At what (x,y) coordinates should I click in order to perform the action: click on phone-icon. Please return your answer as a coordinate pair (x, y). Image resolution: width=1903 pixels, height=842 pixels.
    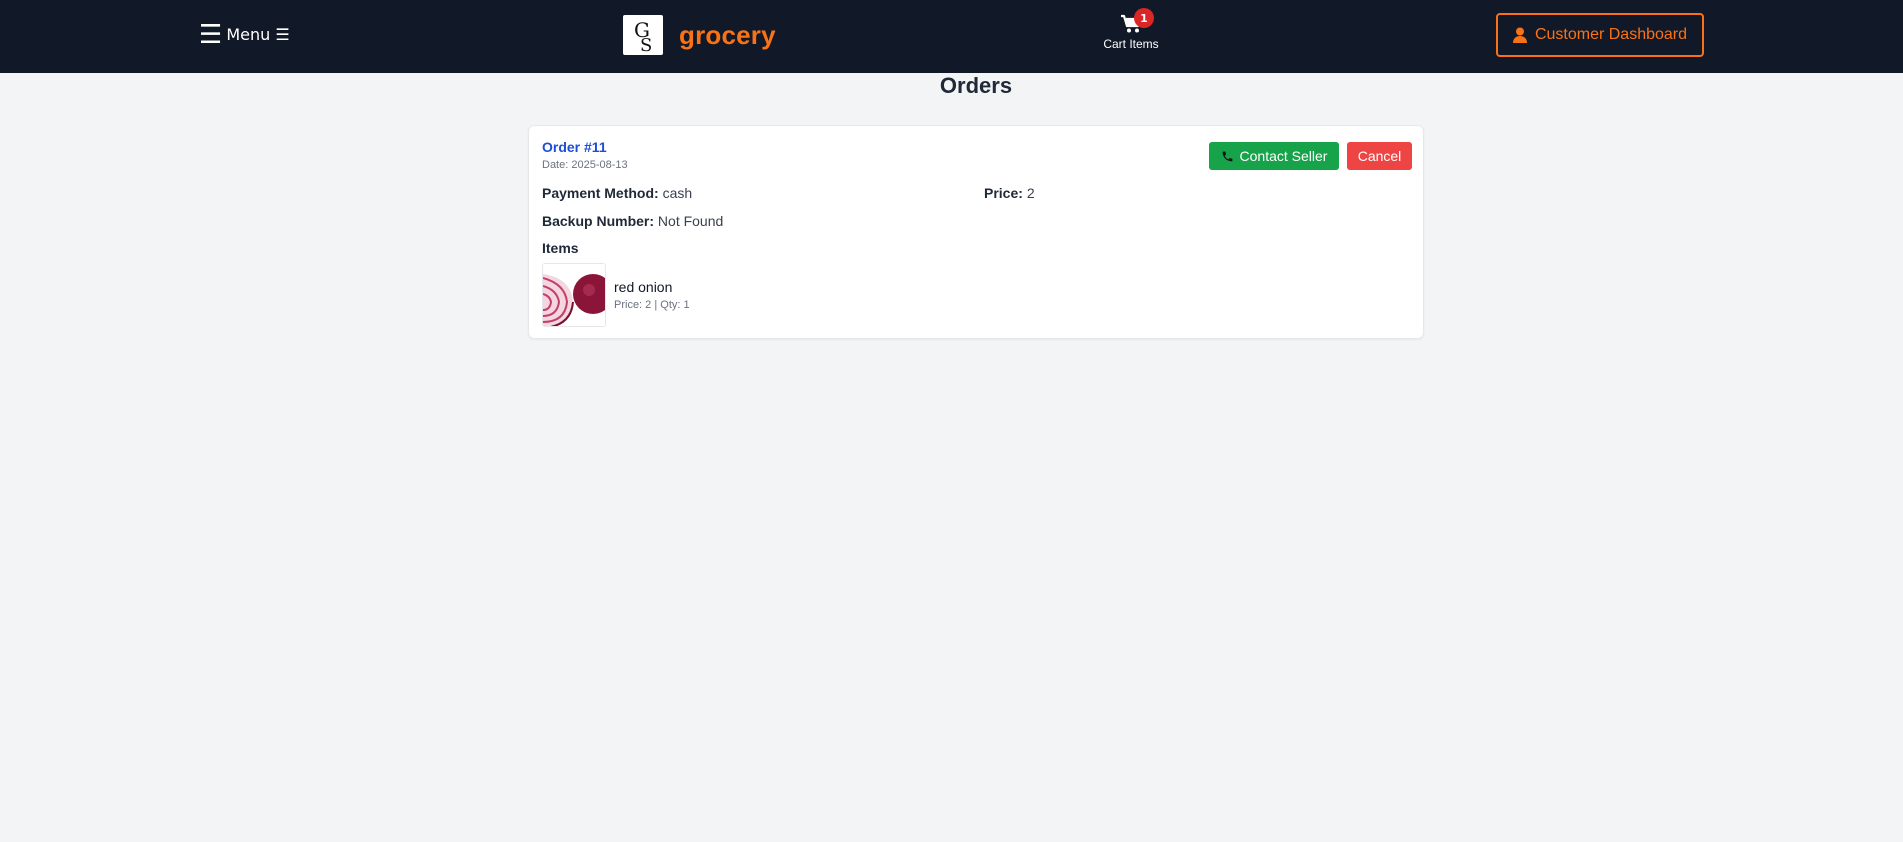
    Looking at the image, I should click on (1227, 156).